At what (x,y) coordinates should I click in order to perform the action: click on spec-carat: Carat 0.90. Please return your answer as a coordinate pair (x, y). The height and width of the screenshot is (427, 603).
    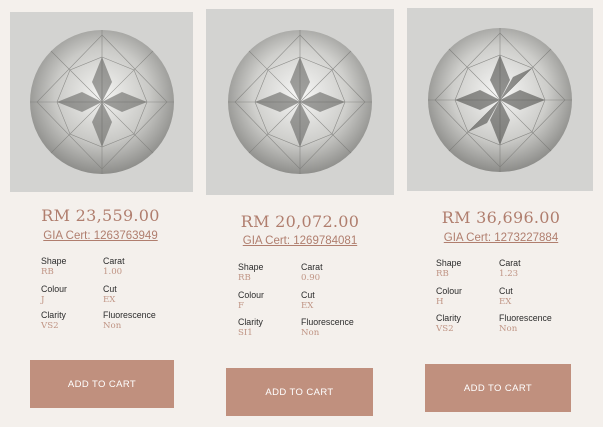
    Looking at the image, I should click on (312, 273).